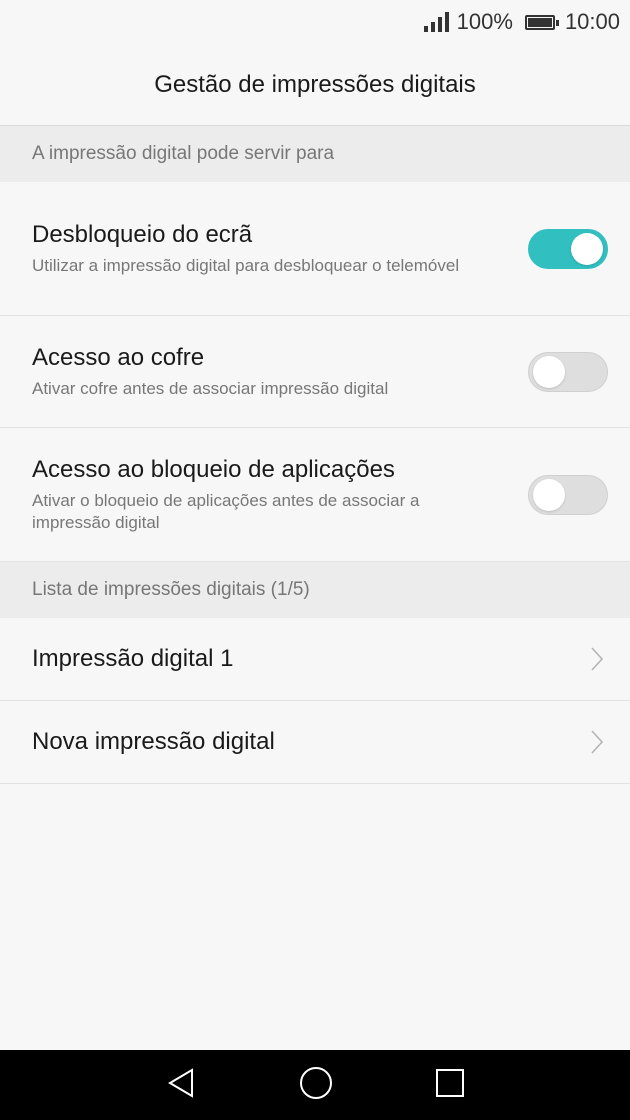 This screenshot has width=630, height=1120. Describe the element at coordinates (315, 590) in the screenshot. I see `section-header-fingerprint-list: Lista de impressões digitais (1/5)` at that location.